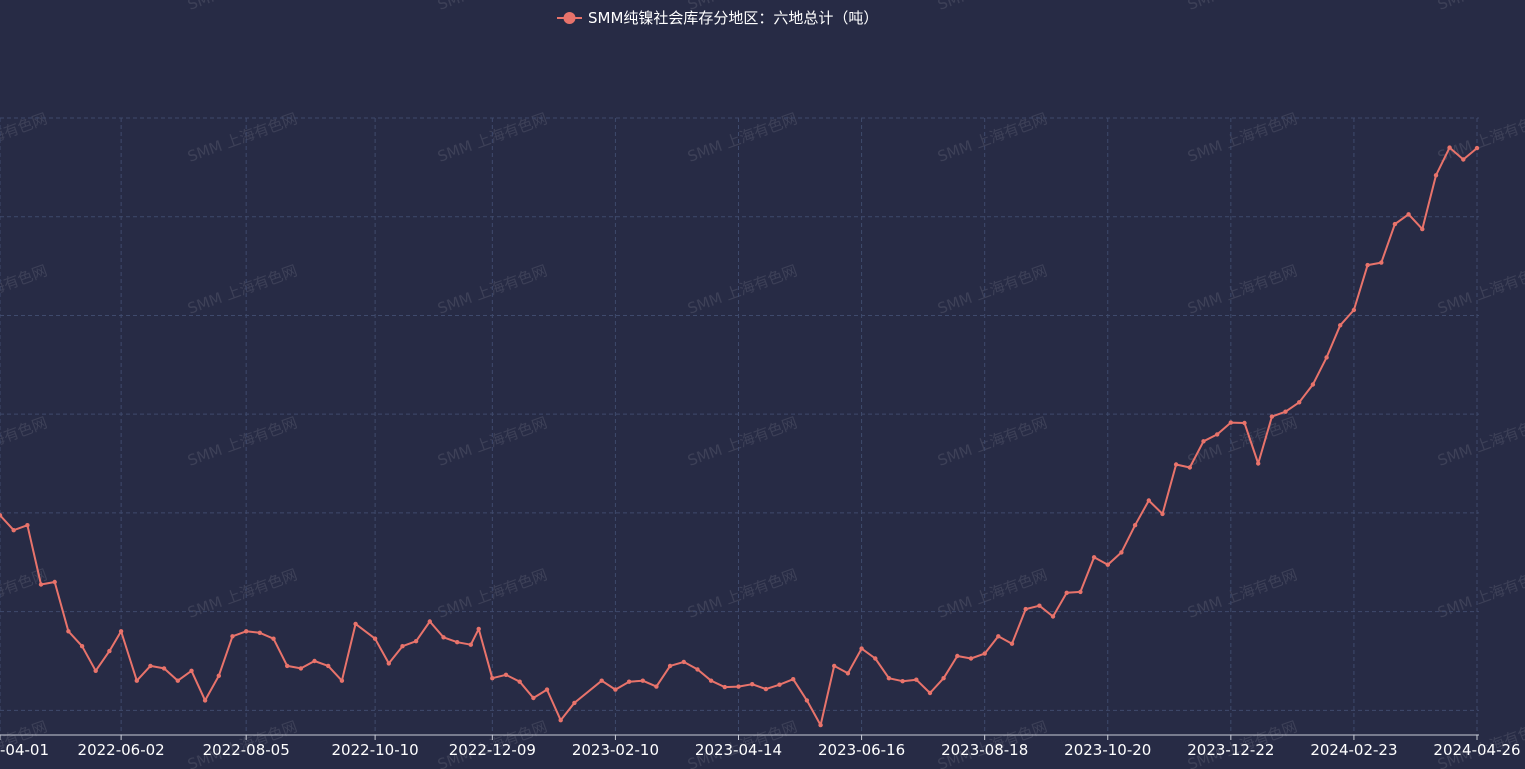 This screenshot has width=1525, height=769. I want to click on legend: SMM纯镍社会库存分地区：六地总计（吨）, so click(717, 18).